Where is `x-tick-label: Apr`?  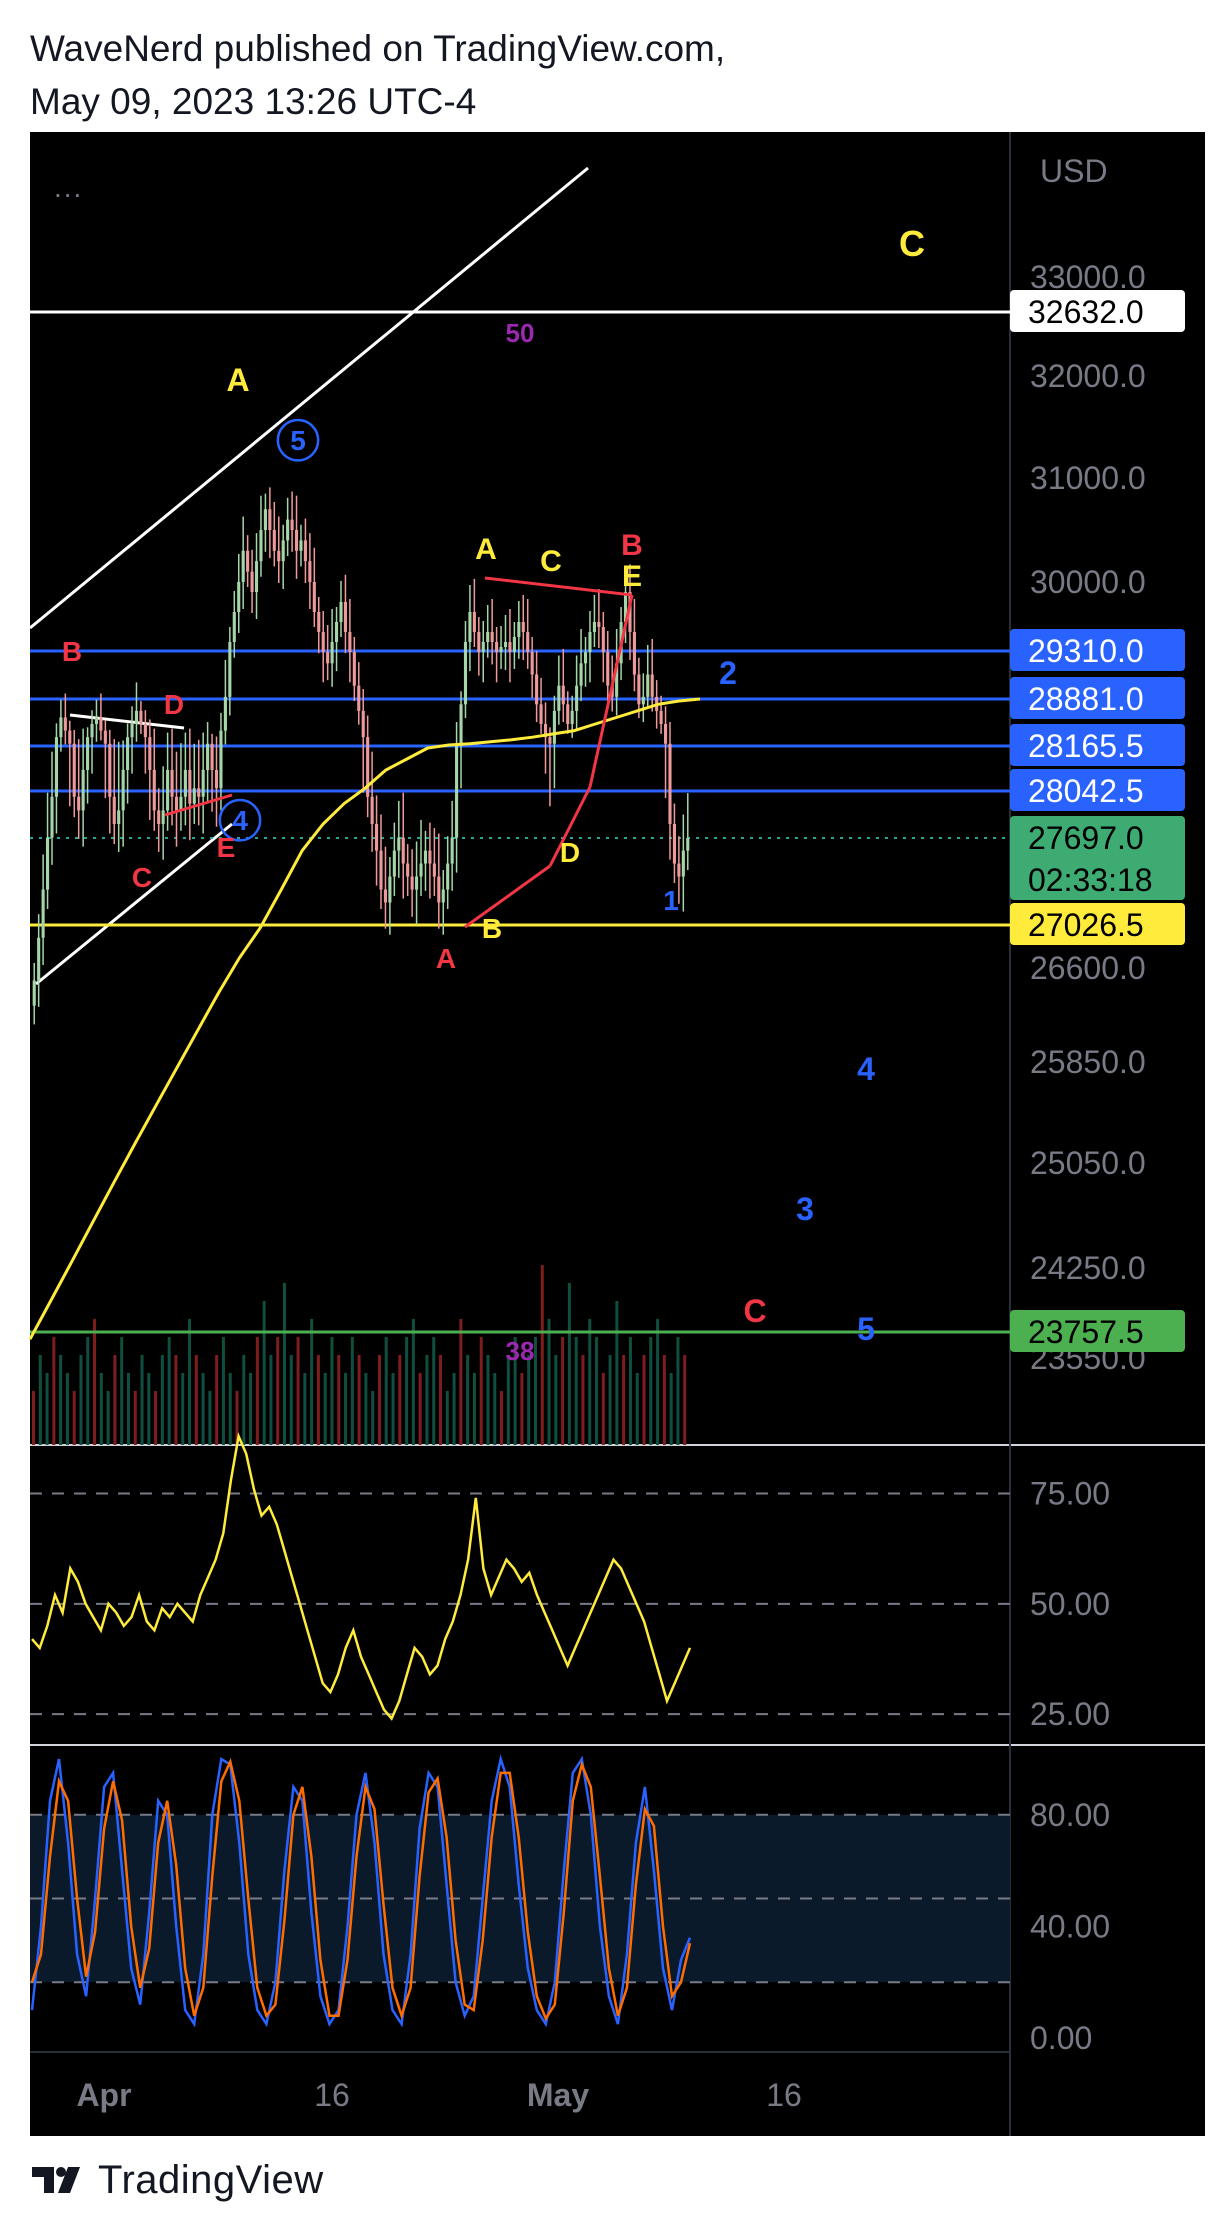
x-tick-label: Apr is located at coordinates (103, 2095).